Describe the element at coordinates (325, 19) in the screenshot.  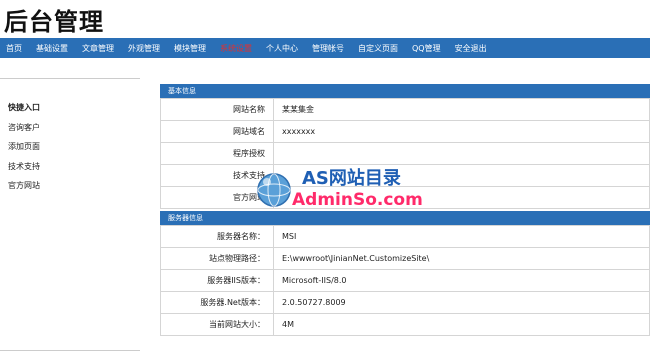
I see `header: 后台管理` at that location.